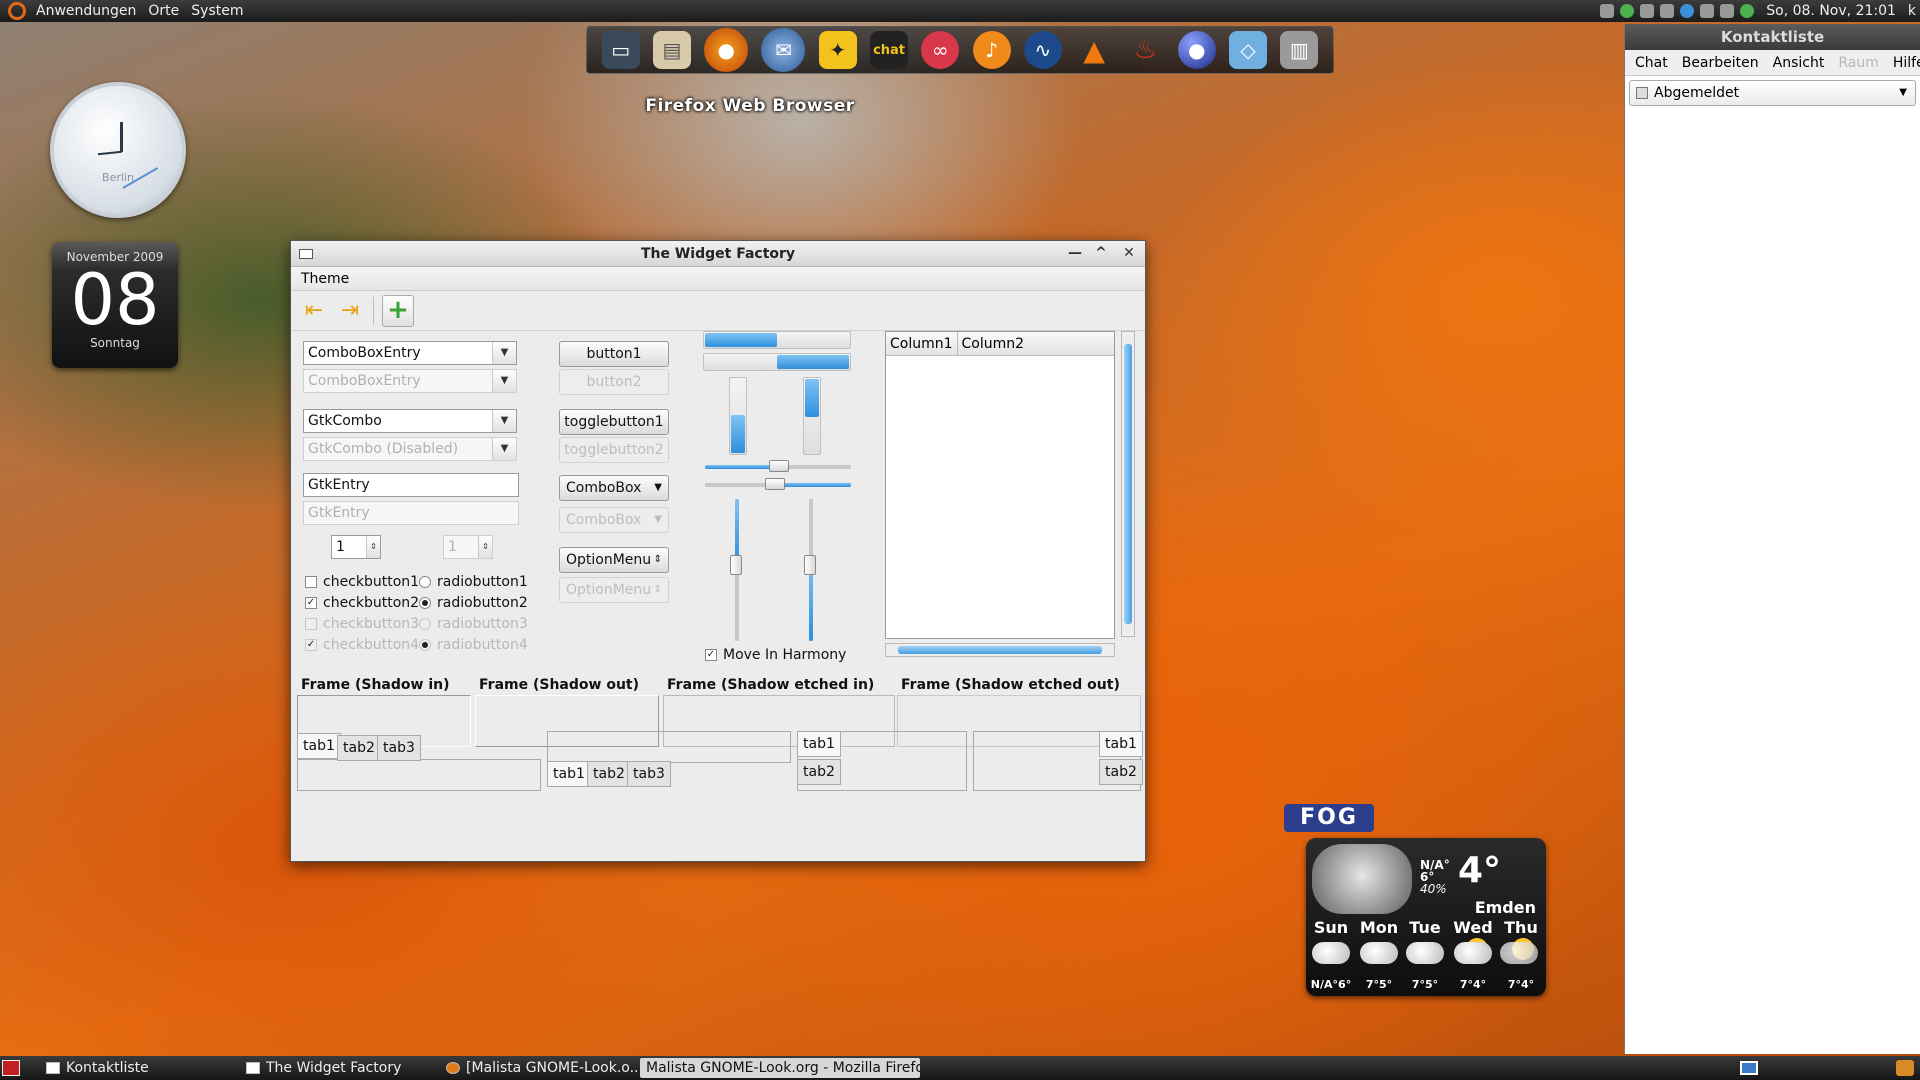 The image size is (1920, 1080). Describe the element at coordinates (620, 50) in the screenshot. I see `monitor-icon: ▭` at that location.